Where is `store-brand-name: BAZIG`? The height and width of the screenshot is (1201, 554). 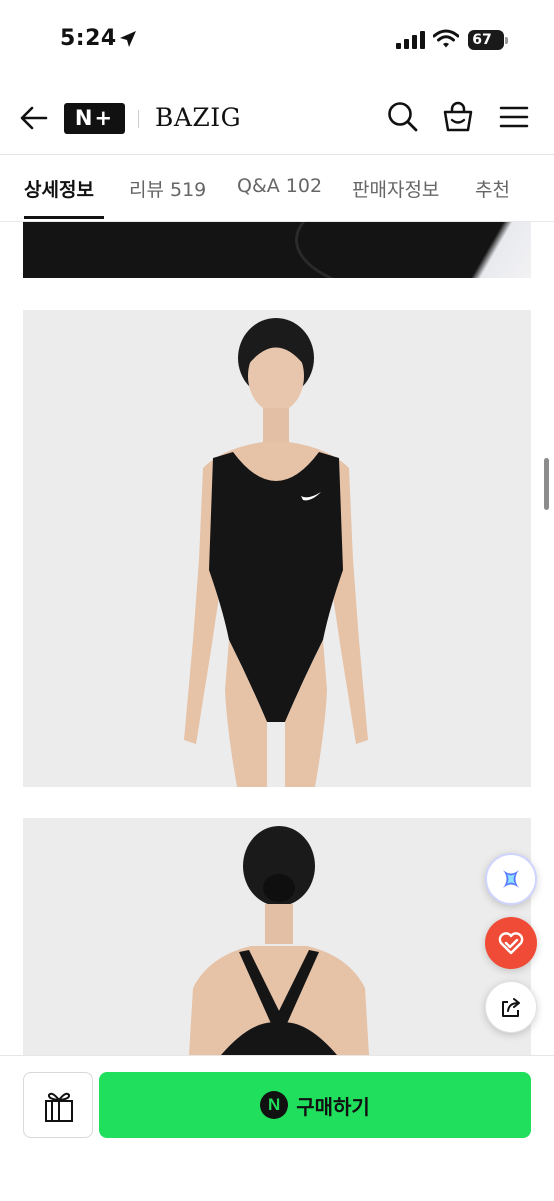 store-brand-name: BAZIG is located at coordinates (198, 118).